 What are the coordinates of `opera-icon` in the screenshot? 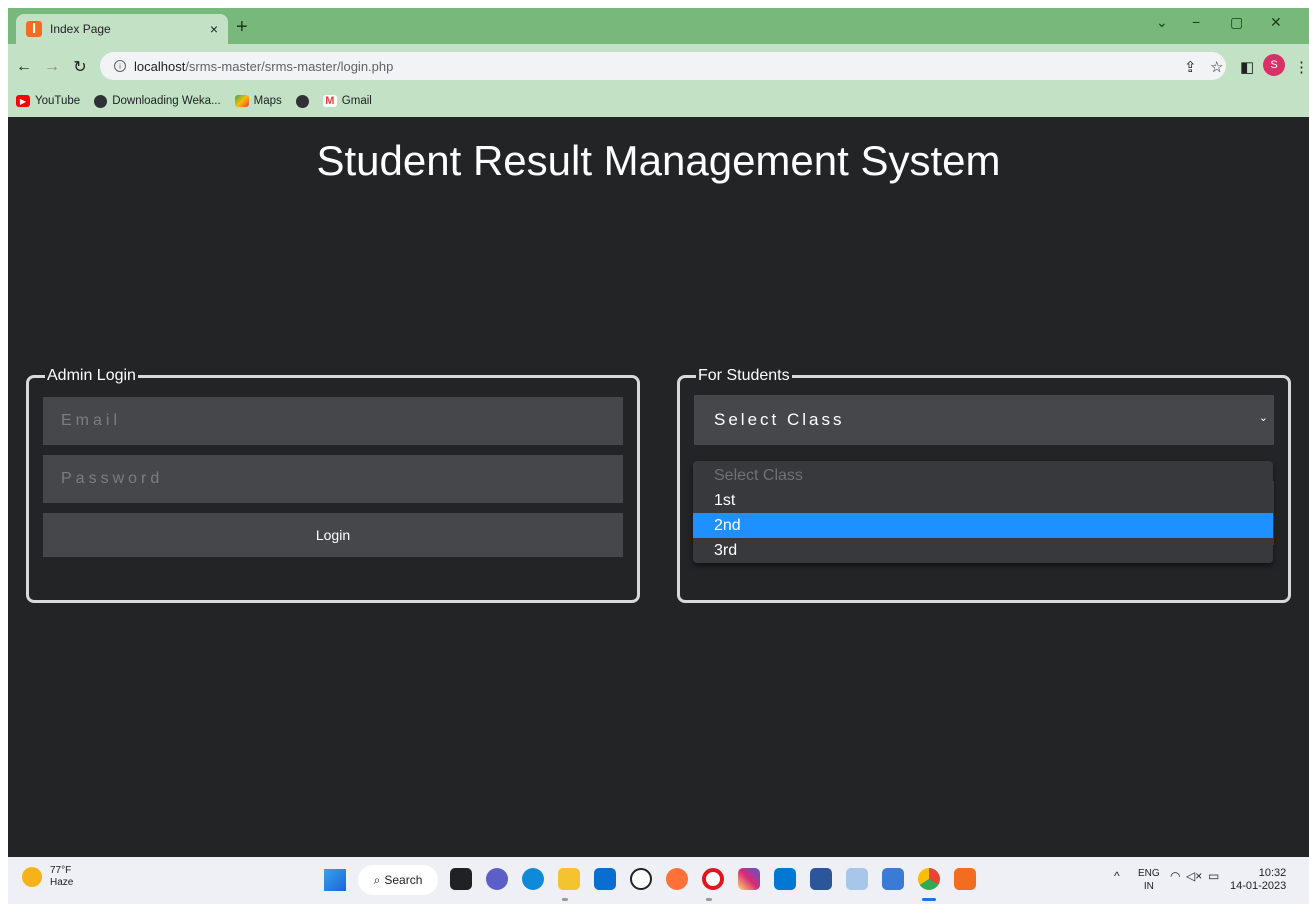 It's located at (713, 879).